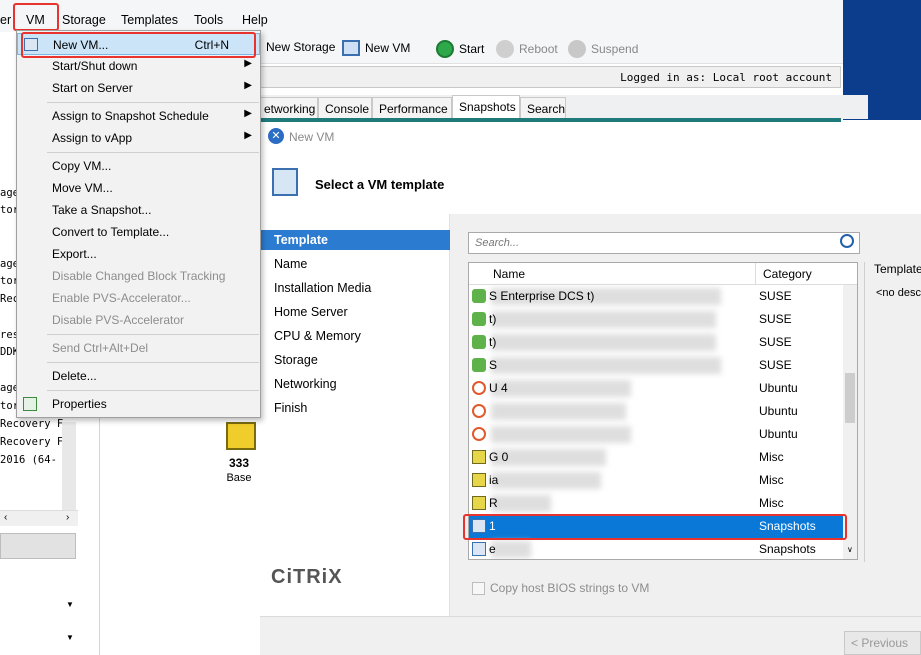  Describe the element at coordinates (898, 293) in the screenshot. I see `template-description-value: <no desc` at that location.